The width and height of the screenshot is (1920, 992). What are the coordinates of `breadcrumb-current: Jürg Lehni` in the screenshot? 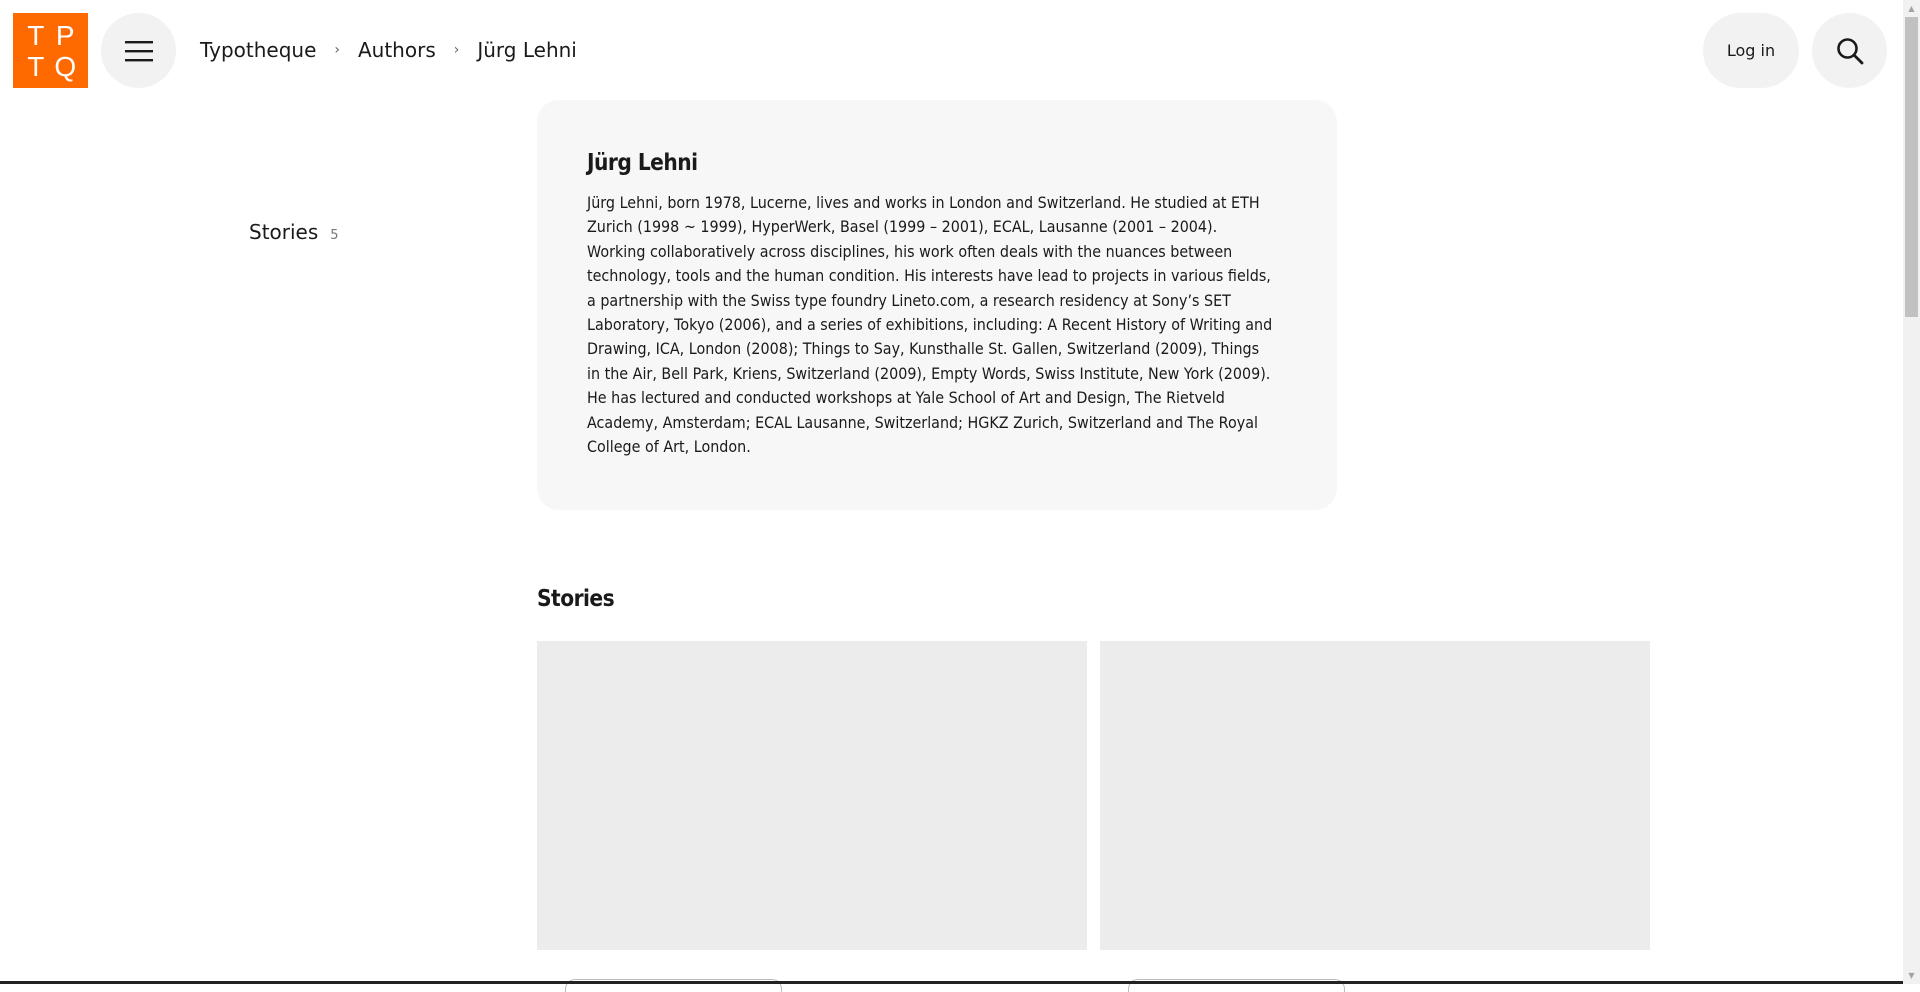 It's located at (527, 50).